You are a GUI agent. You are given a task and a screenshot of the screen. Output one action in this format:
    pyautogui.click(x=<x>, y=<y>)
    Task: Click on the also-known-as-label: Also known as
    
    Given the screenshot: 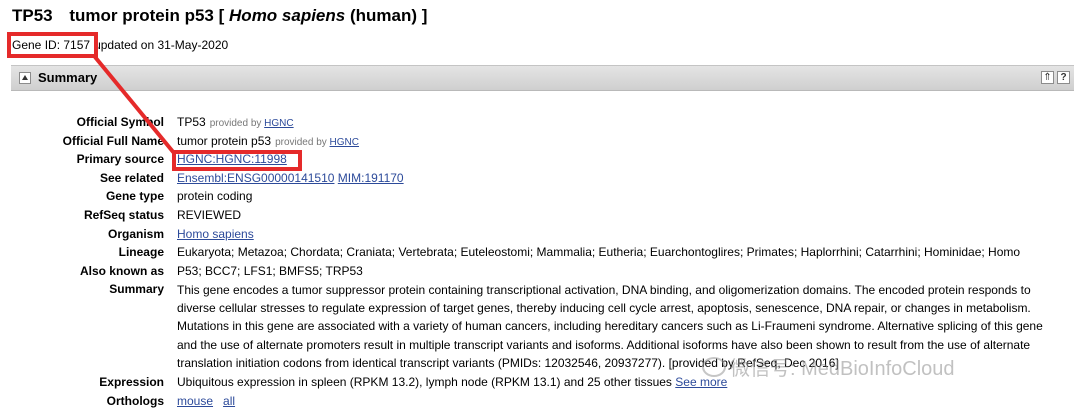 What is the action you would take?
    pyautogui.click(x=121, y=270)
    